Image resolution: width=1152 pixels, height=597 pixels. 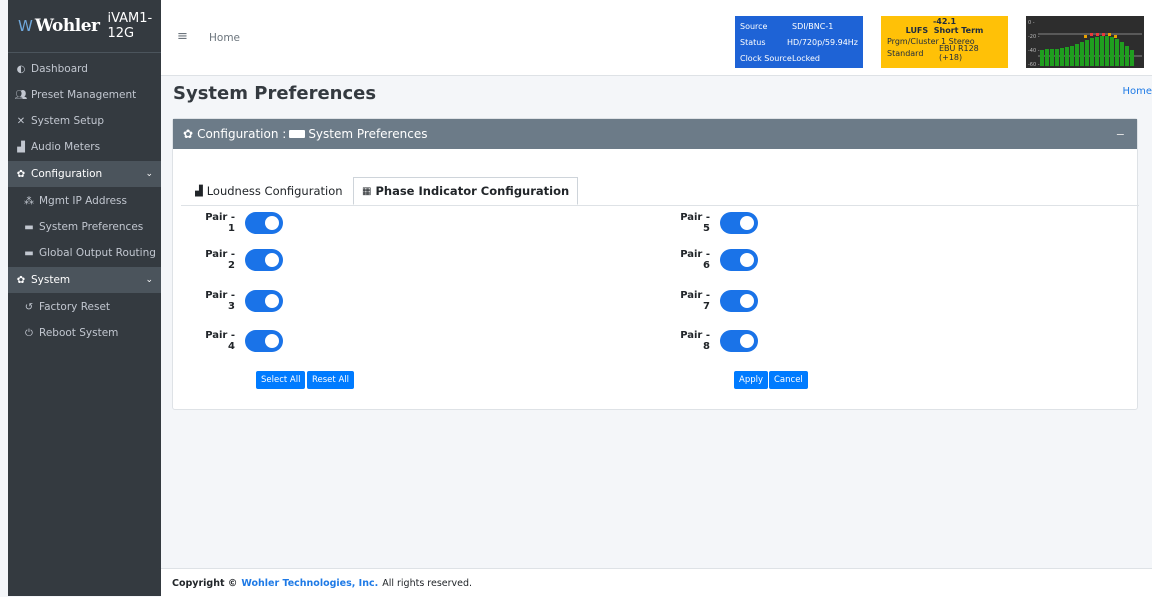 I want to click on sidebar-group-configuration: ✿ Configuration ⌄, so click(x=84, y=174).